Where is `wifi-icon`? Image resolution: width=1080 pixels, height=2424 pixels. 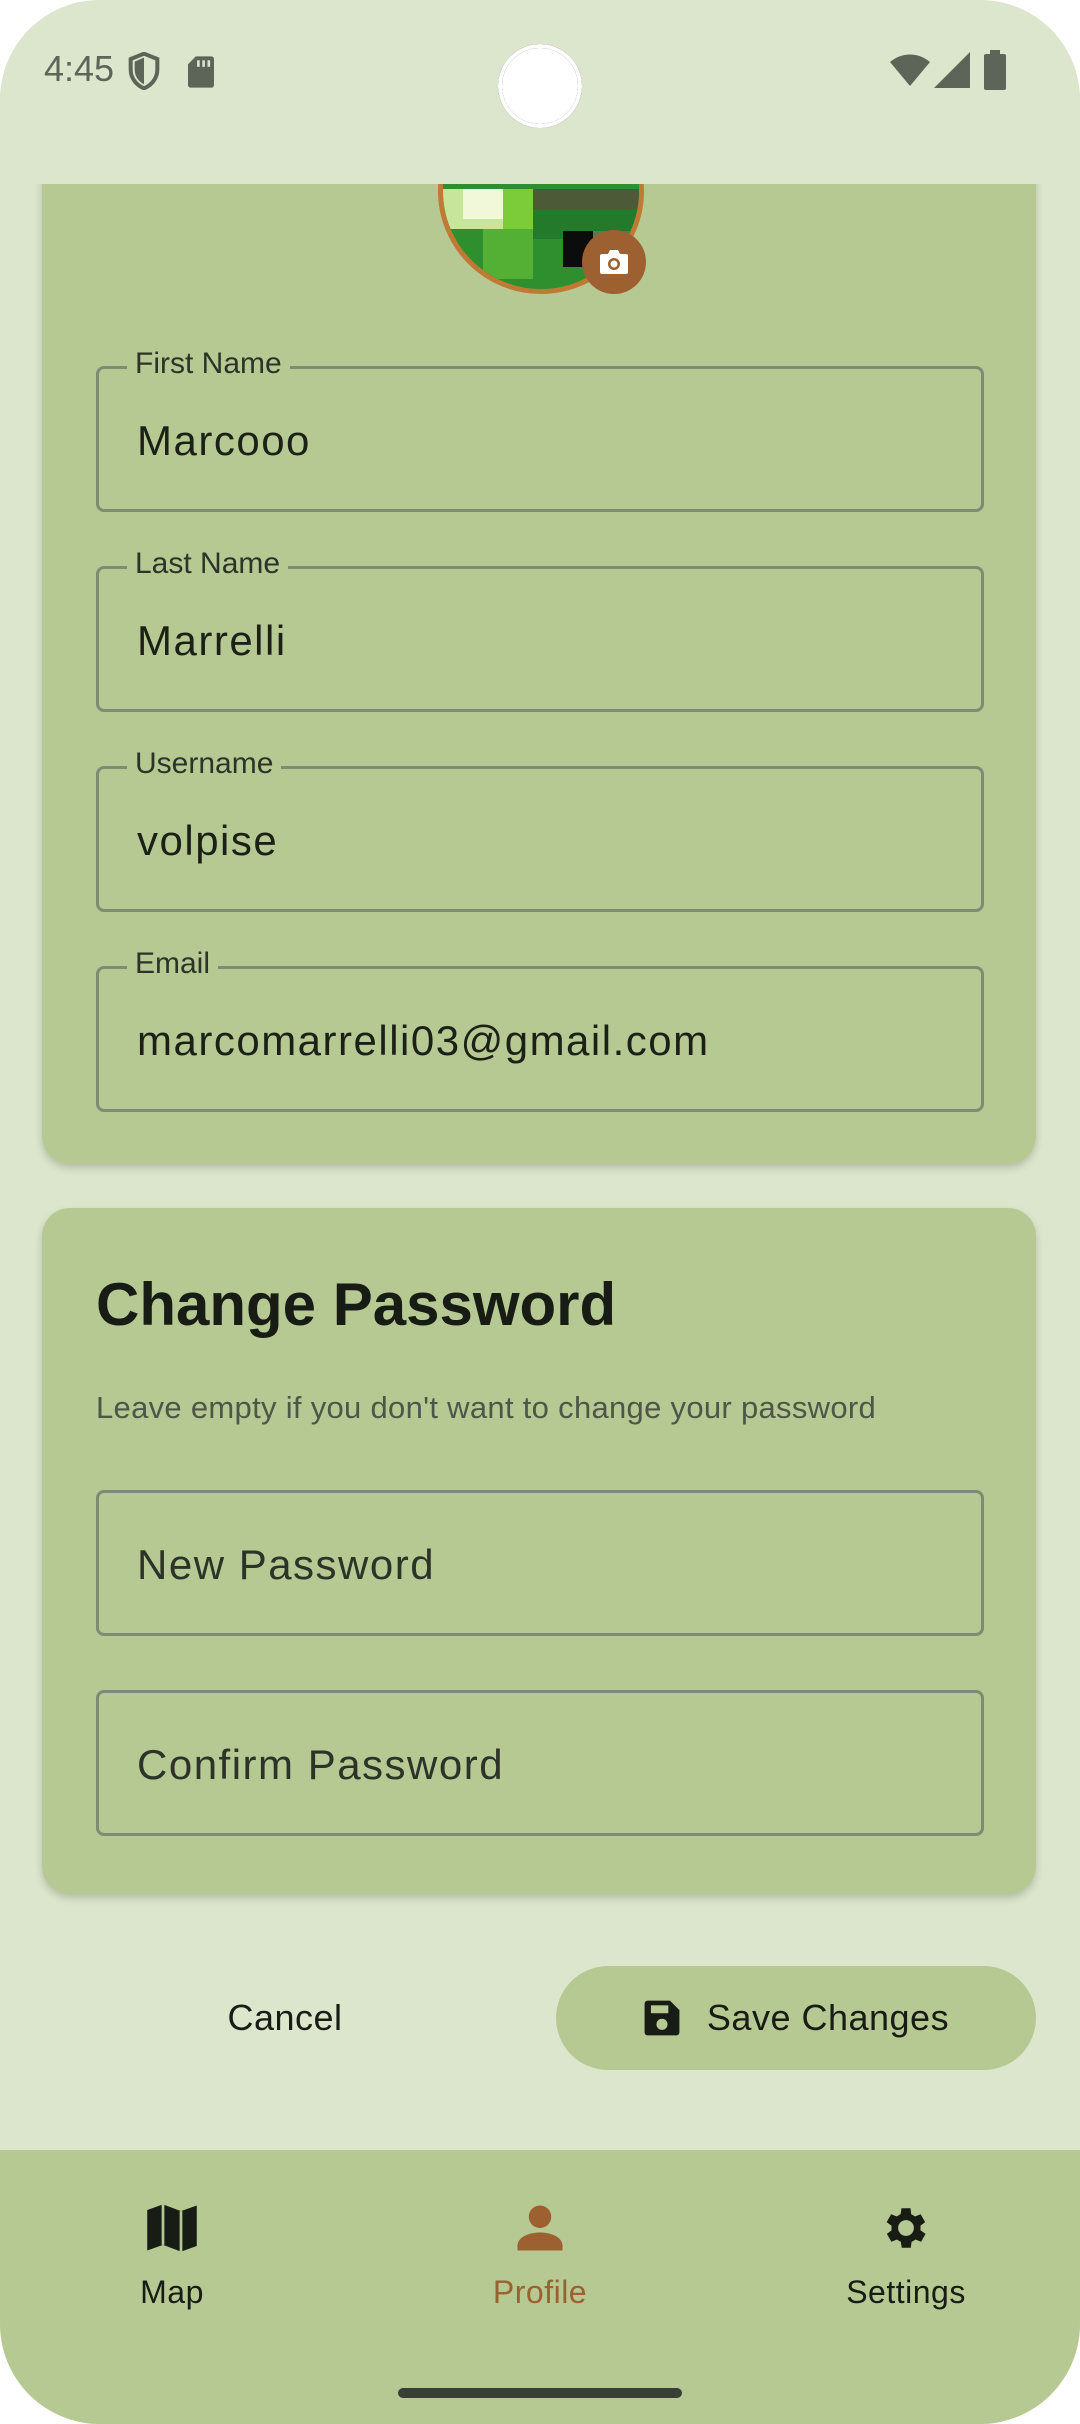 wifi-icon is located at coordinates (910, 70).